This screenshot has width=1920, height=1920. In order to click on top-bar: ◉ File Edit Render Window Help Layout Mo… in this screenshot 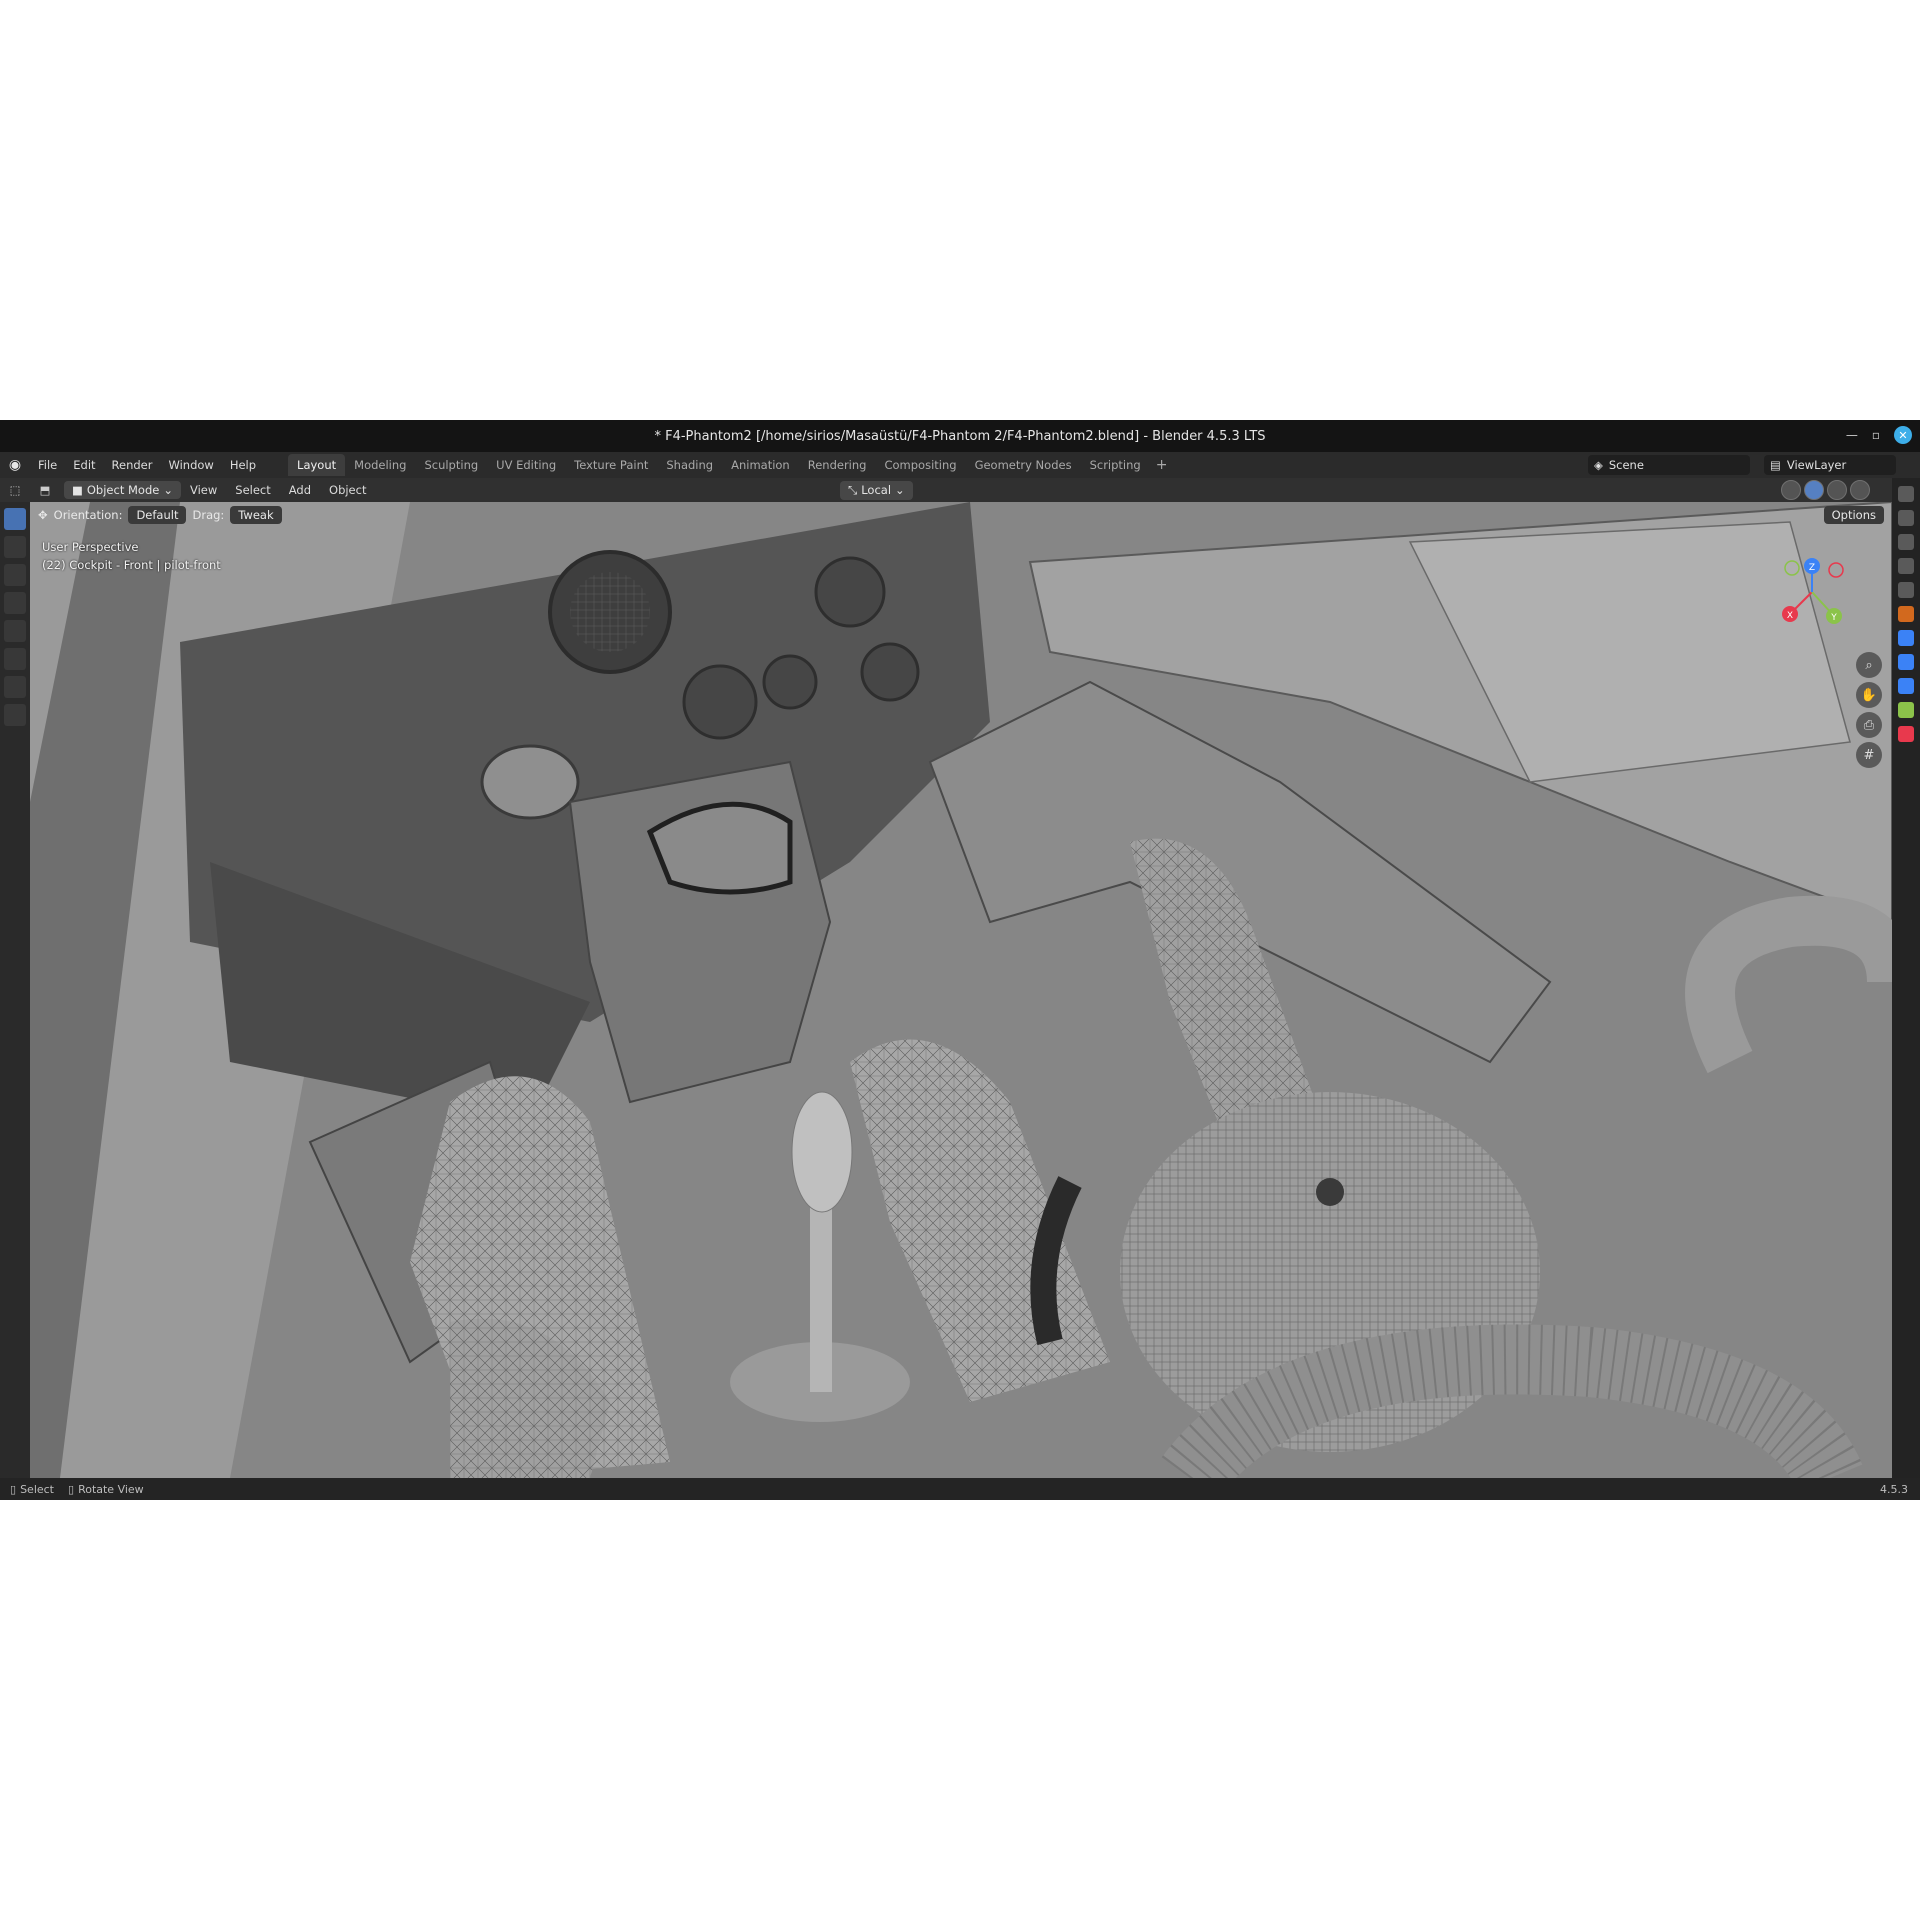, I will do `click(960, 465)`.